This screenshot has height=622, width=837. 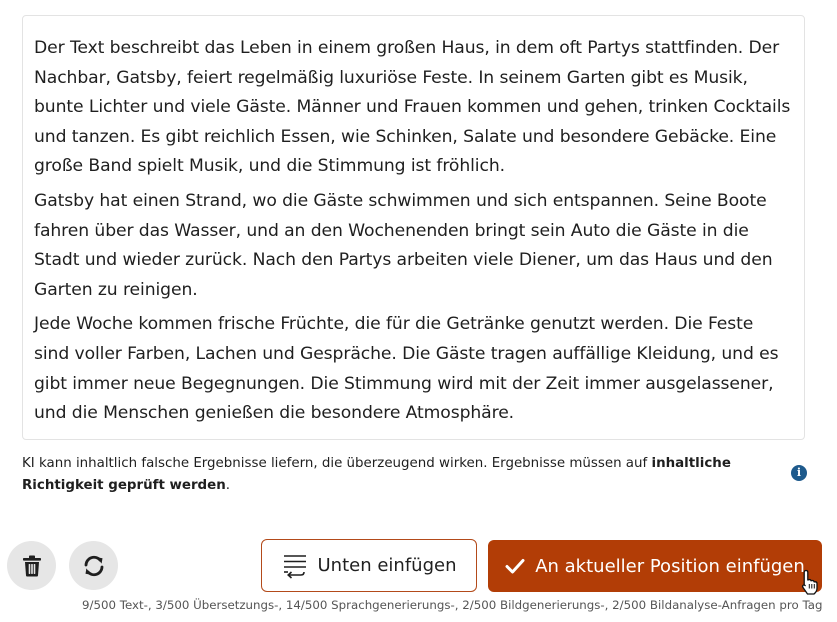 I want to click on delete-button, so click(x=31, y=565).